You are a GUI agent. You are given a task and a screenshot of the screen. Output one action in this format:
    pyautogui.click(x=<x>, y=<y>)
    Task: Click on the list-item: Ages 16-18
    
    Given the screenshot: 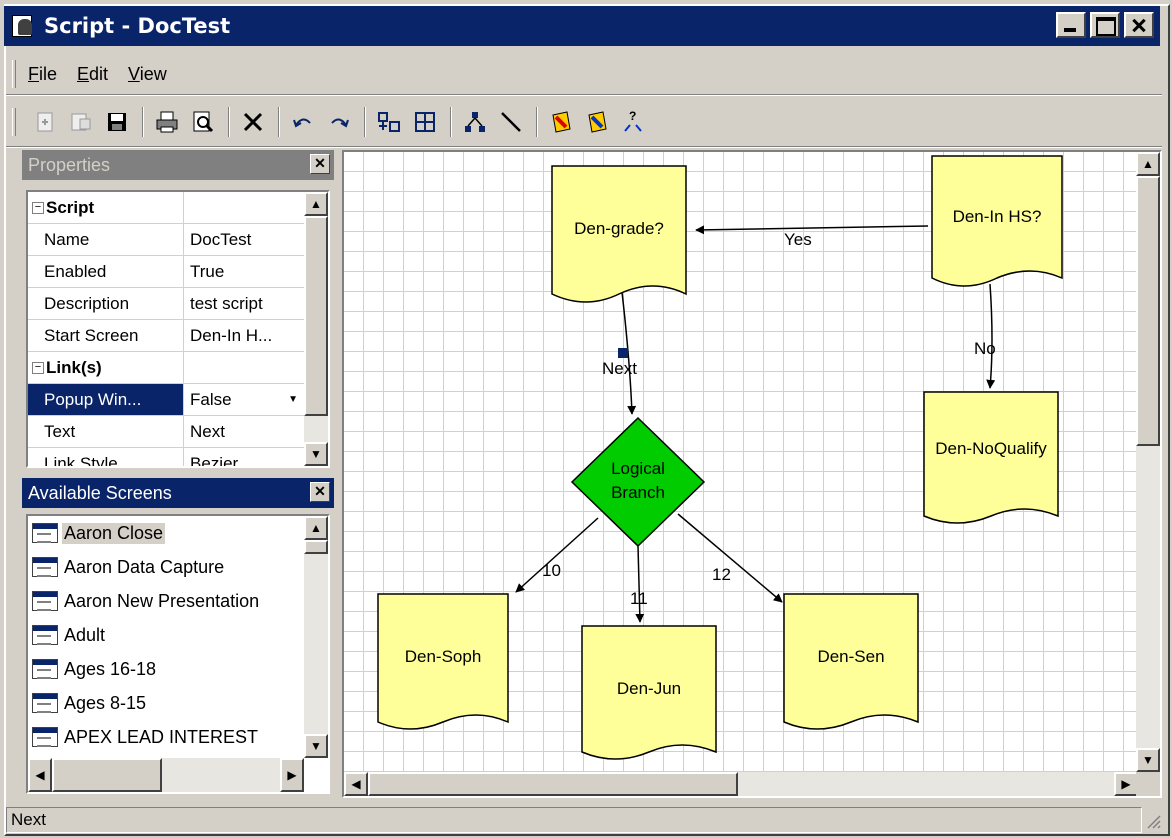 What is the action you would take?
    pyautogui.click(x=178, y=669)
    